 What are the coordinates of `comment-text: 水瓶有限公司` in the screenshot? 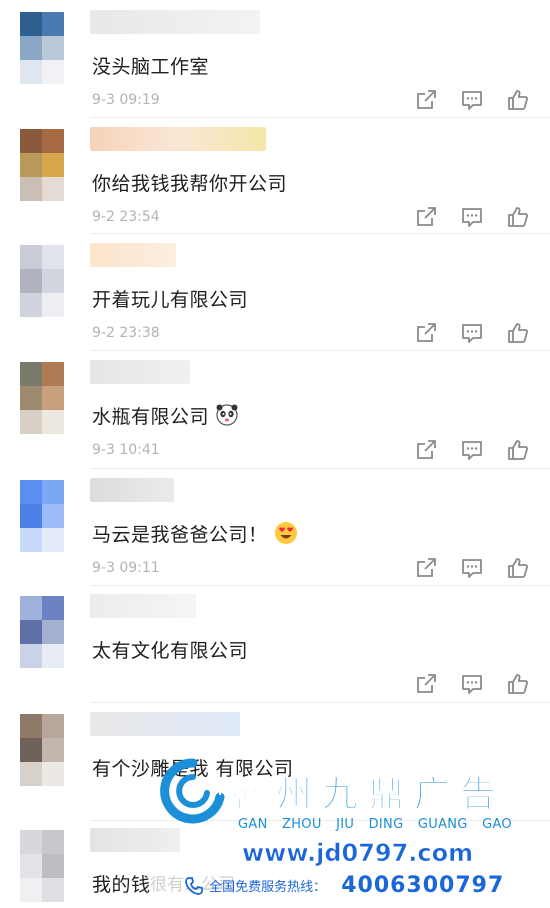 It's located at (165, 415).